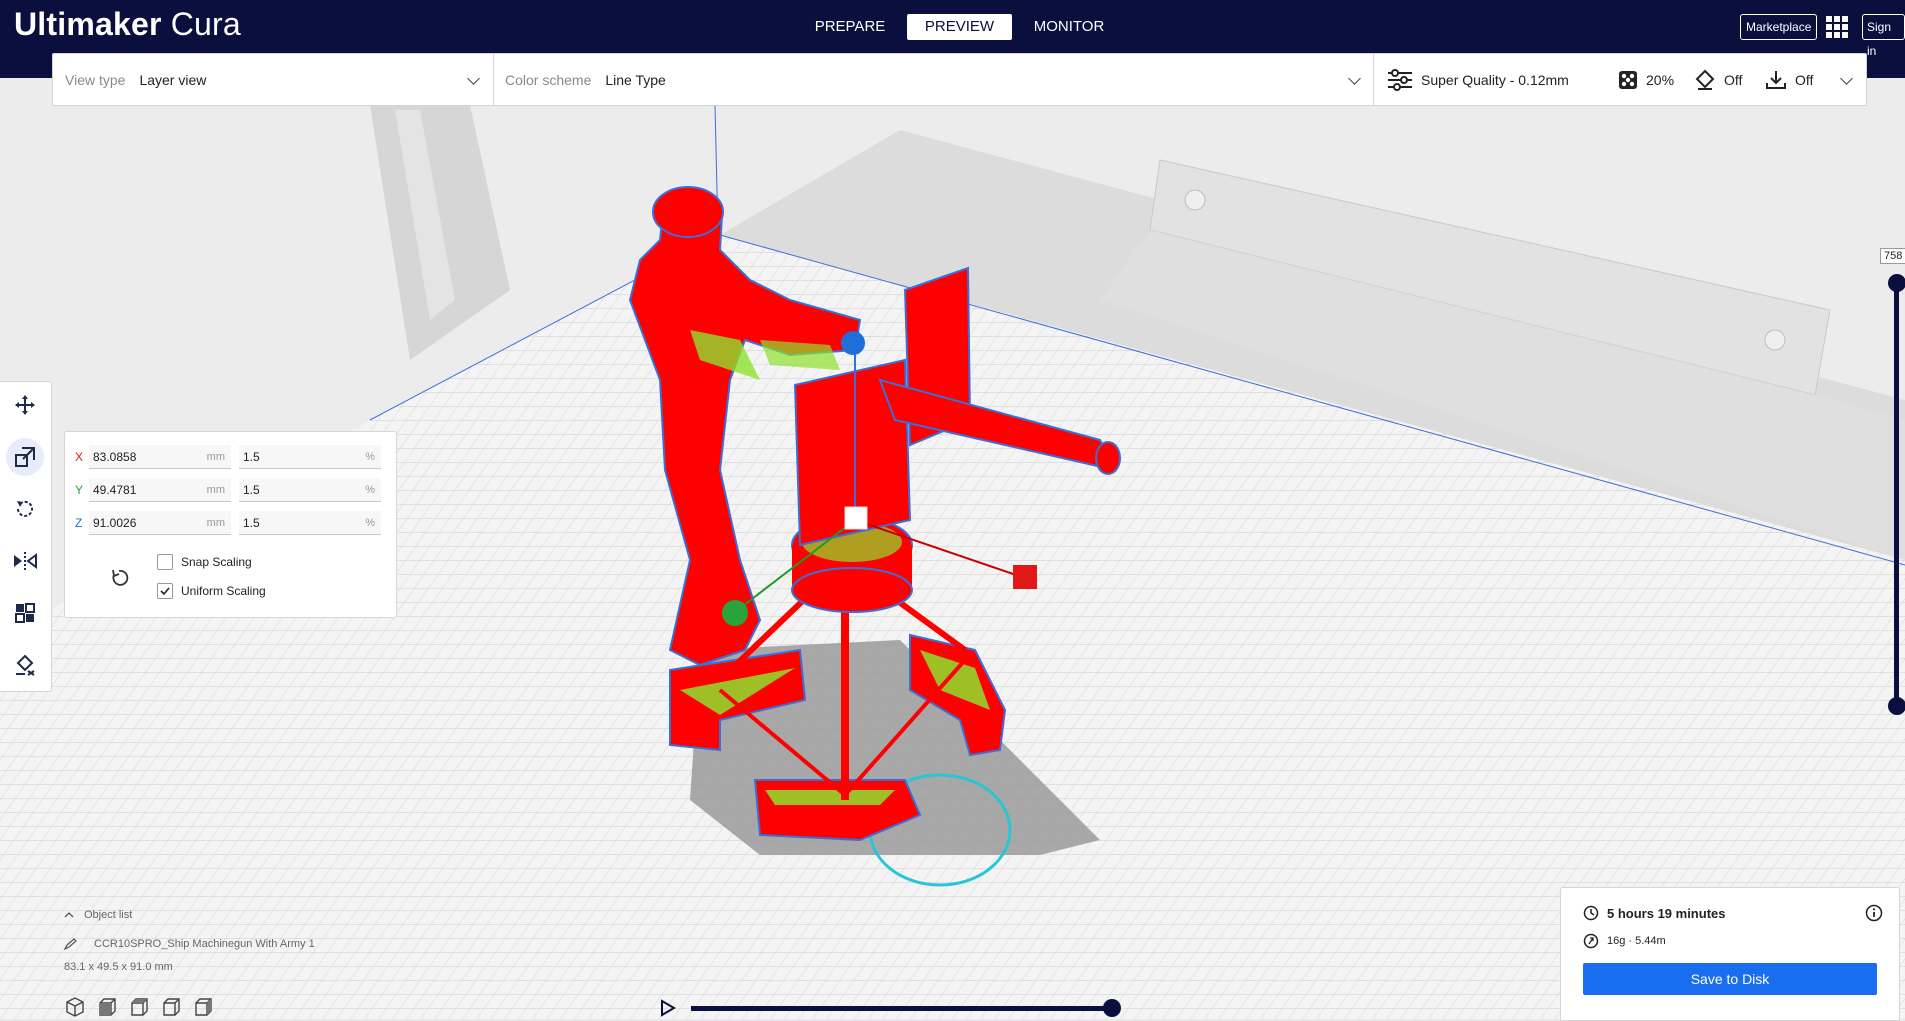  What do you see at coordinates (1733, 79) in the screenshot?
I see `support-value: Off` at bounding box center [1733, 79].